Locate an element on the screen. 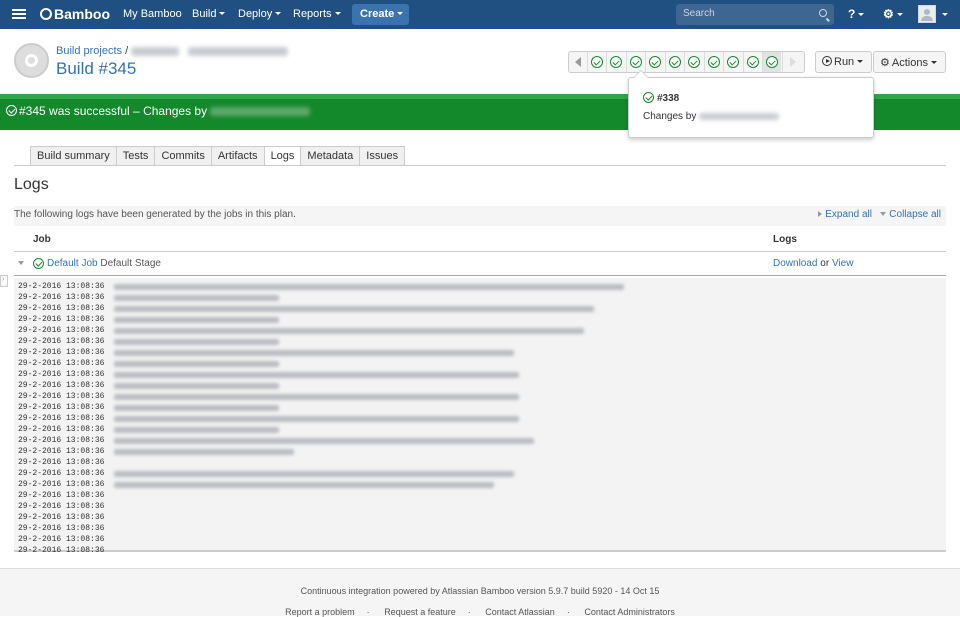  expand-all-link: Expand all is located at coordinates (848, 214).